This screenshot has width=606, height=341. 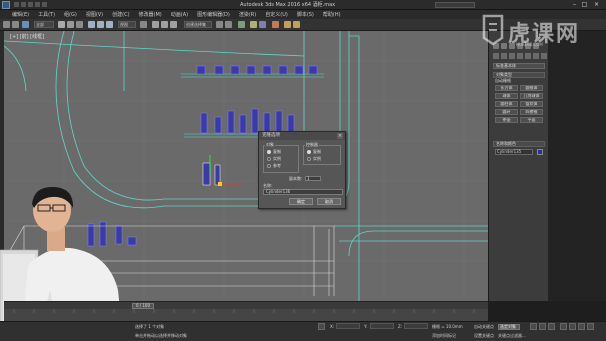 What do you see at coordinates (309, 152) in the screenshot?
I see `radio-controller-copy-dot` at bounding box center [309, 152].